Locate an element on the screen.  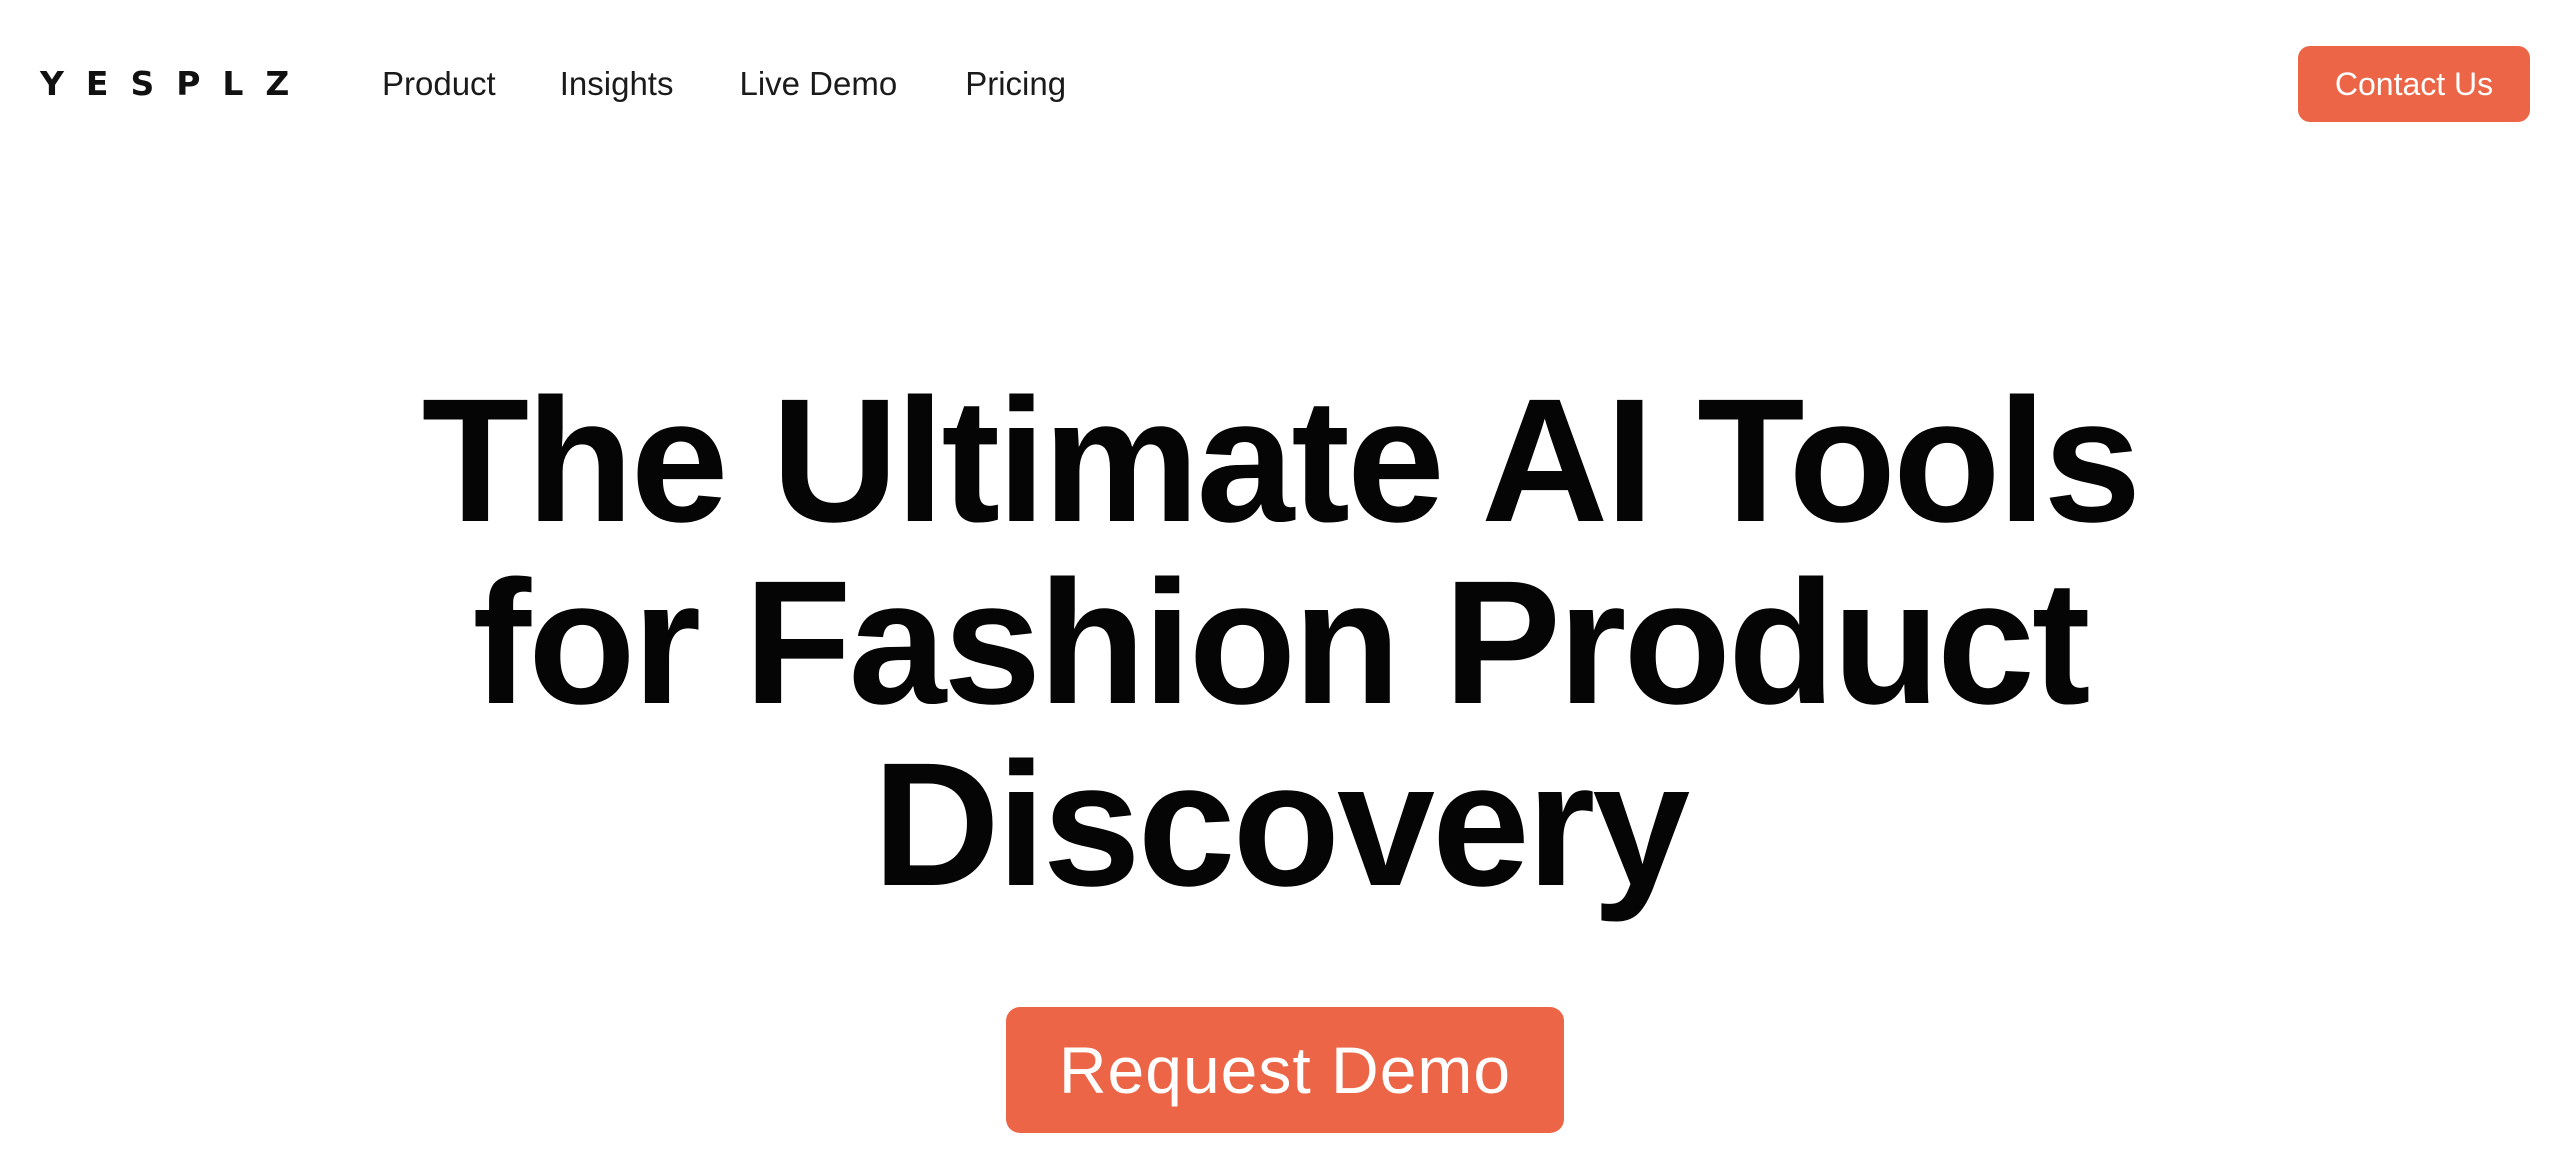
main-nav: Product Insights Live Demo Pricing is located at coordinates (724, 84).